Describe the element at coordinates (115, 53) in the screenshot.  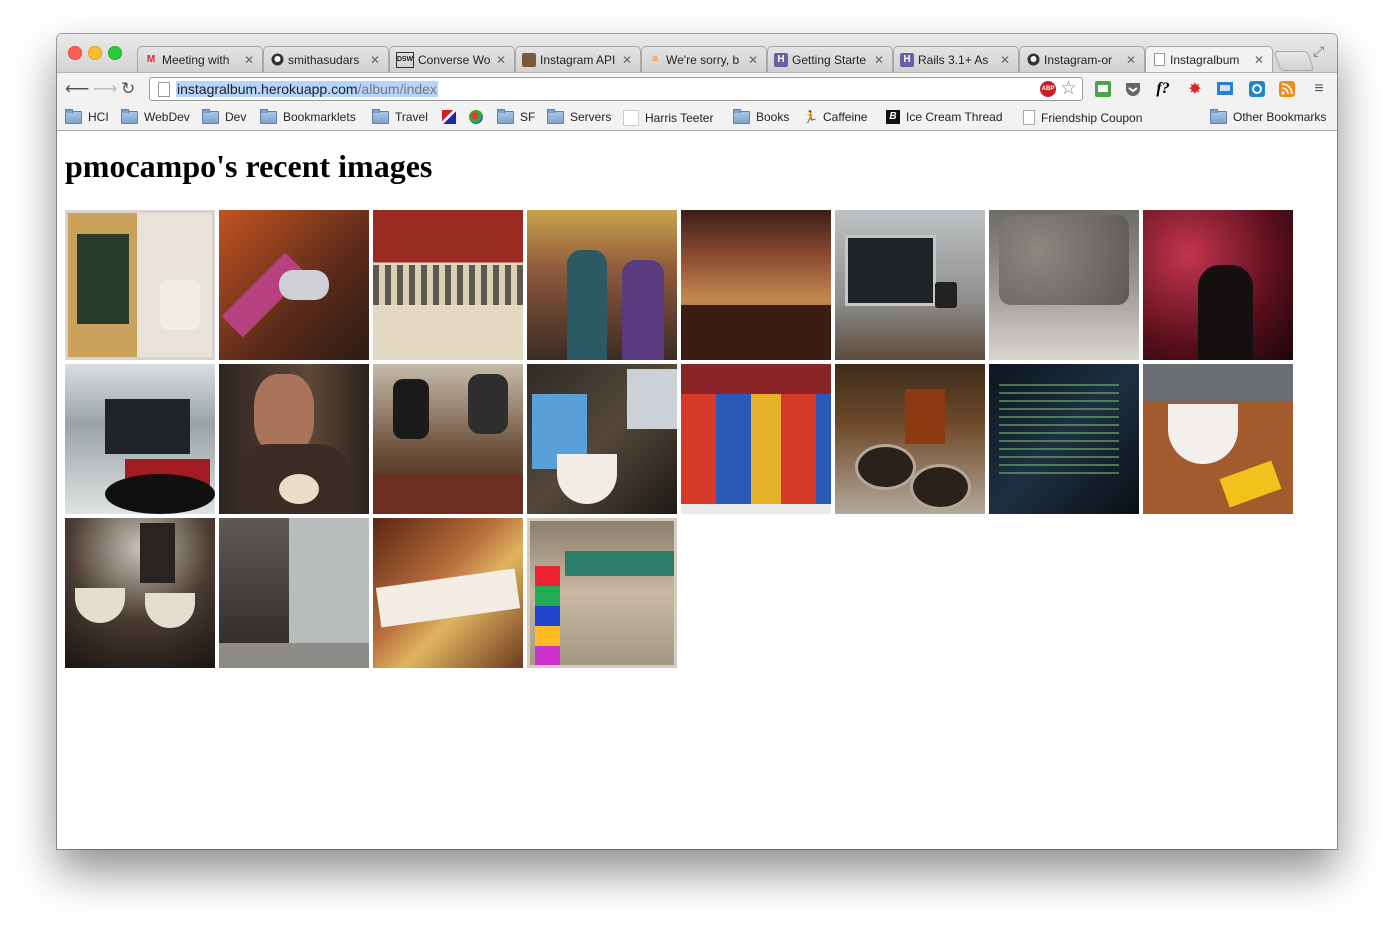
I see `maximize-window-button` at that location.